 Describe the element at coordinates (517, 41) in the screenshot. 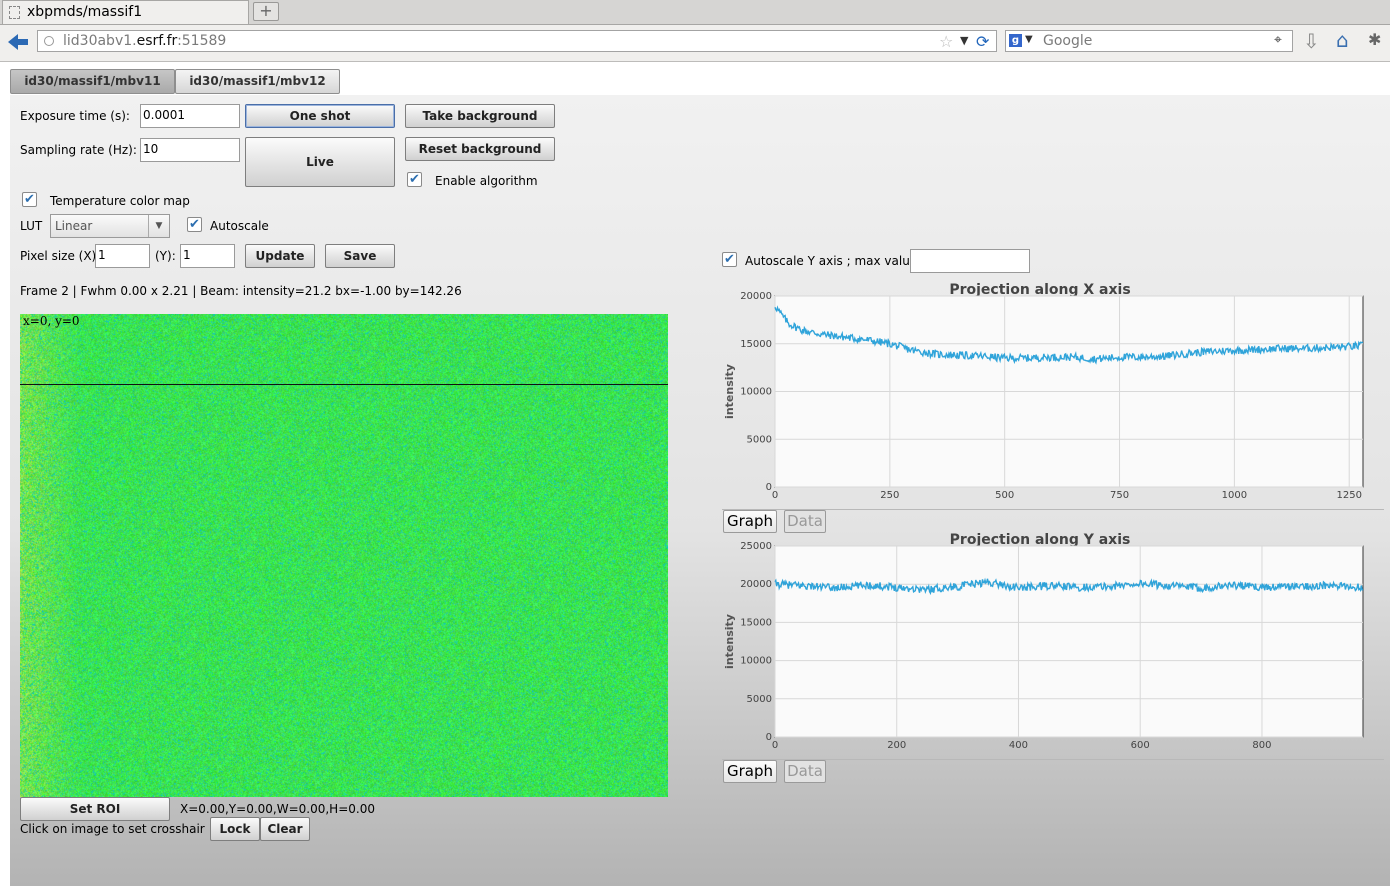

I see `url-bar: lid30abv1.esrf.fr:51589 ☆ ▼ ⟳` at that location.